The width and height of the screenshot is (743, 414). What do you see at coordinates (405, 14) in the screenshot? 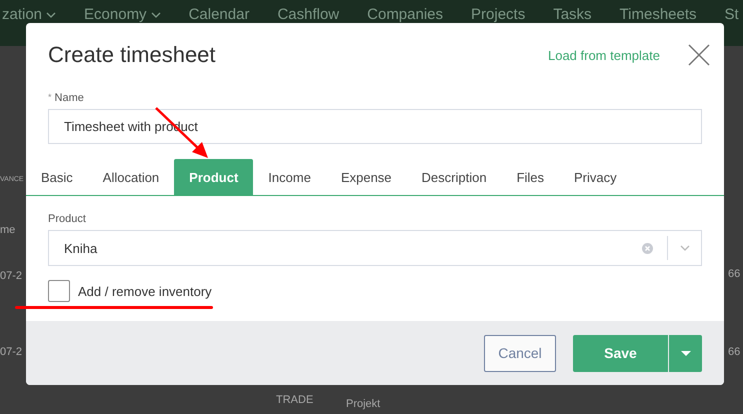
I see `nav-item: Companies` at bounding box center [405, 14].